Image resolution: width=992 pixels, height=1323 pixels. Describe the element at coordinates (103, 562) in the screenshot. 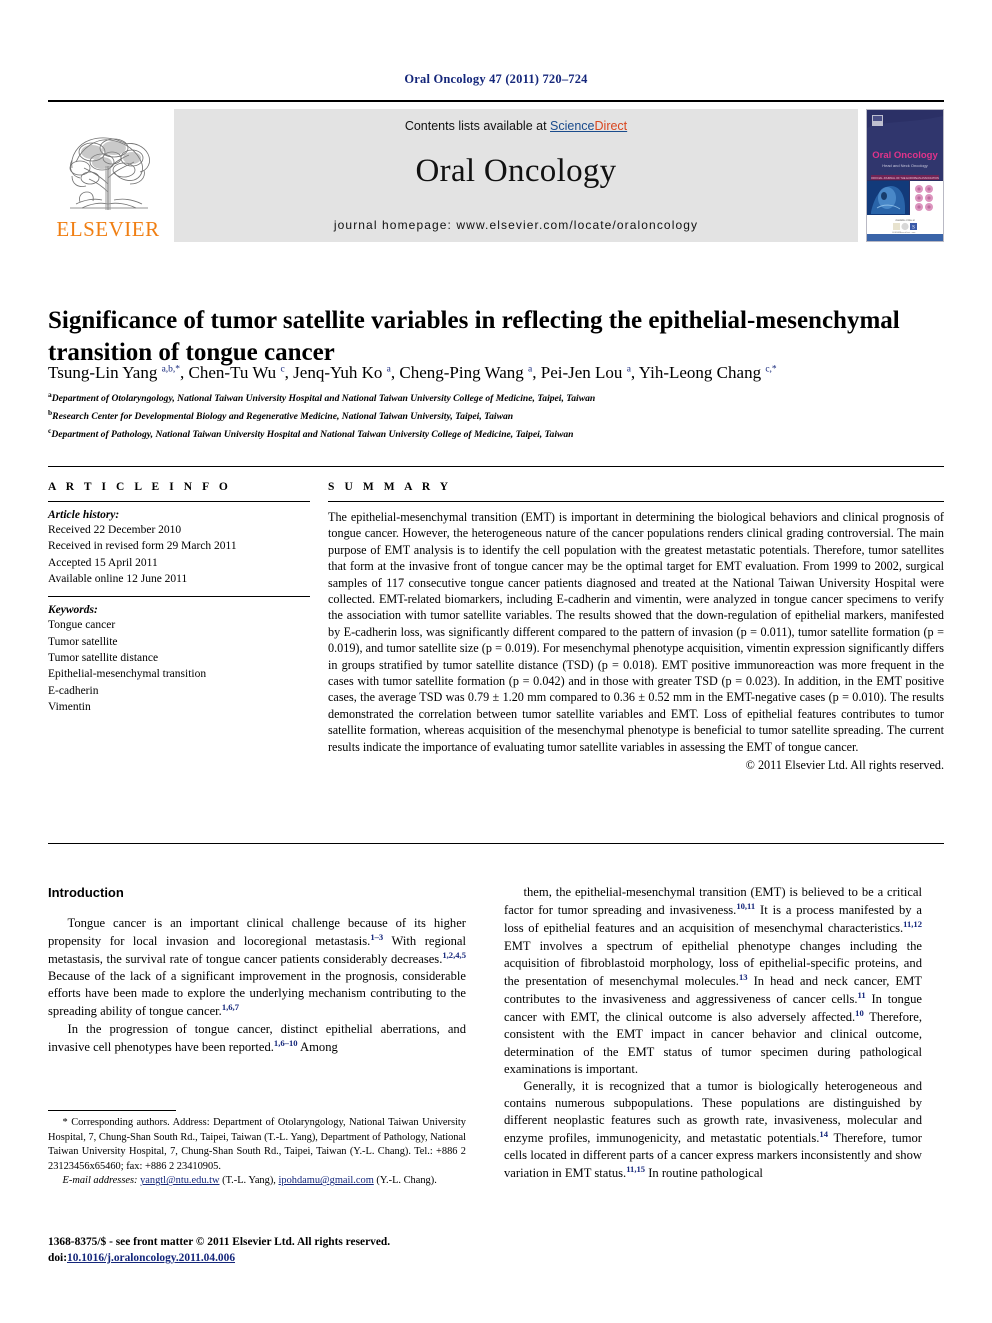

I see `article-history-item: Accepted 15 April 2011` at that location.